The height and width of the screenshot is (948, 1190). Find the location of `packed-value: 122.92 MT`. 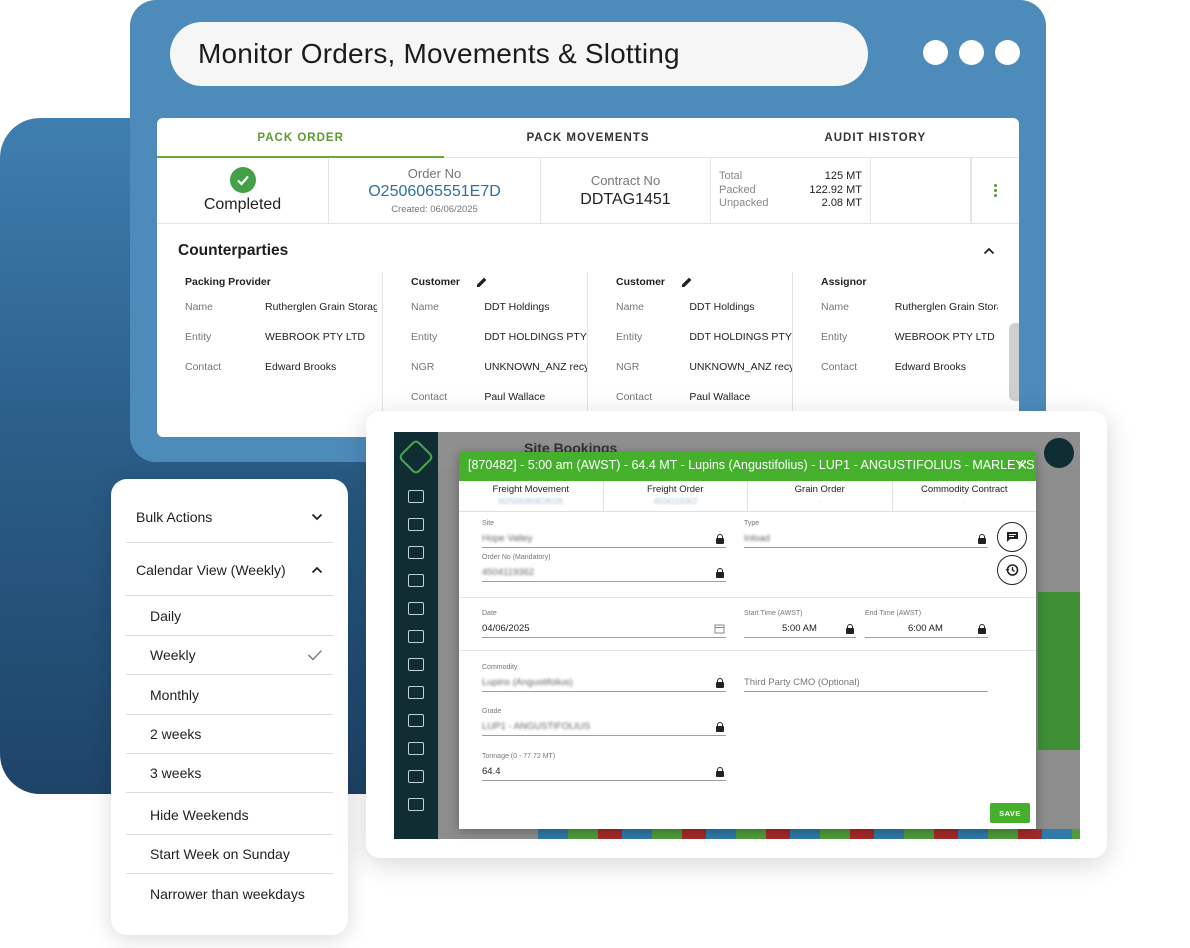

packed-value: 122.92 MT is located at coordinates (835, 189).